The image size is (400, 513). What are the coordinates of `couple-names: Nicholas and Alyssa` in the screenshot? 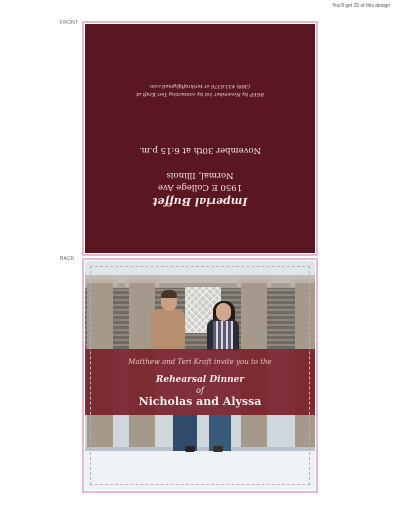 It's located at (200, 401).